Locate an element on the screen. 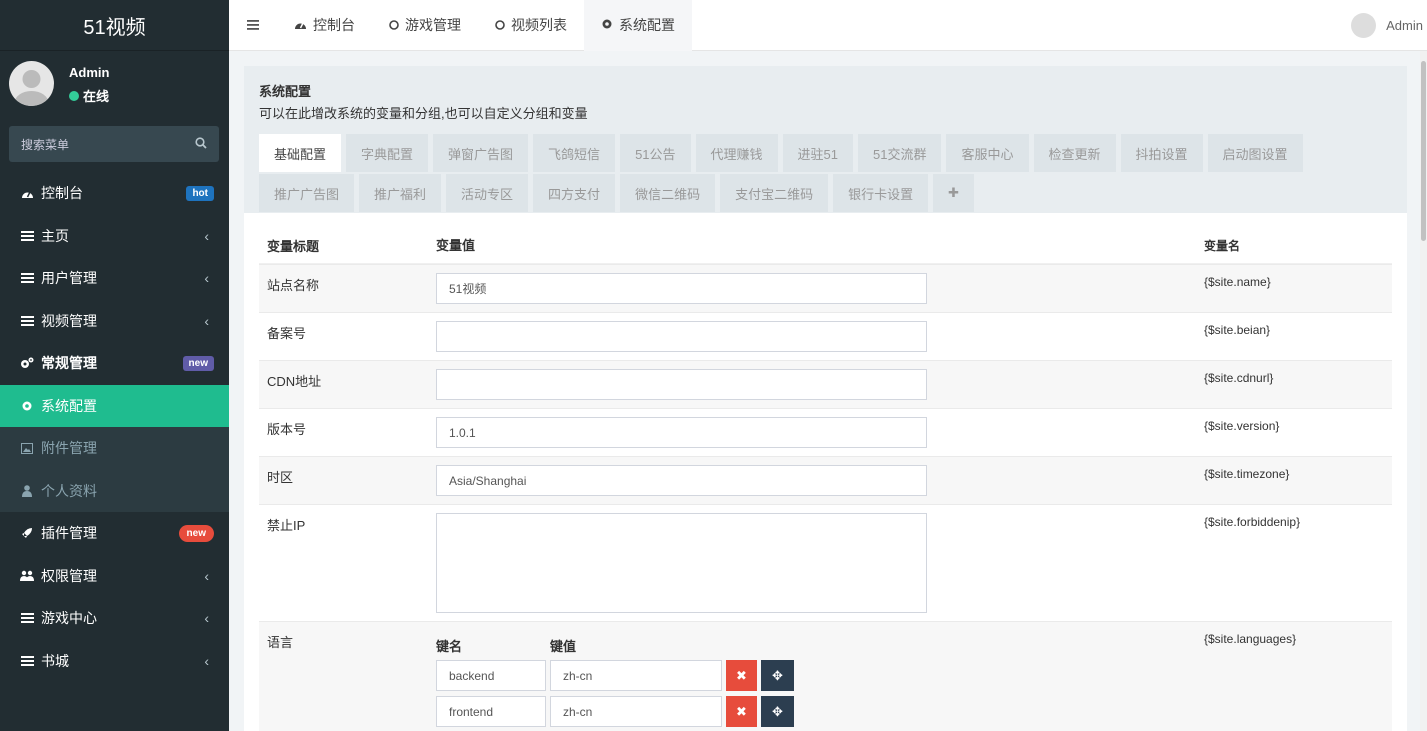  top-user-menu: Admin is located at coordinates (1387, 25).